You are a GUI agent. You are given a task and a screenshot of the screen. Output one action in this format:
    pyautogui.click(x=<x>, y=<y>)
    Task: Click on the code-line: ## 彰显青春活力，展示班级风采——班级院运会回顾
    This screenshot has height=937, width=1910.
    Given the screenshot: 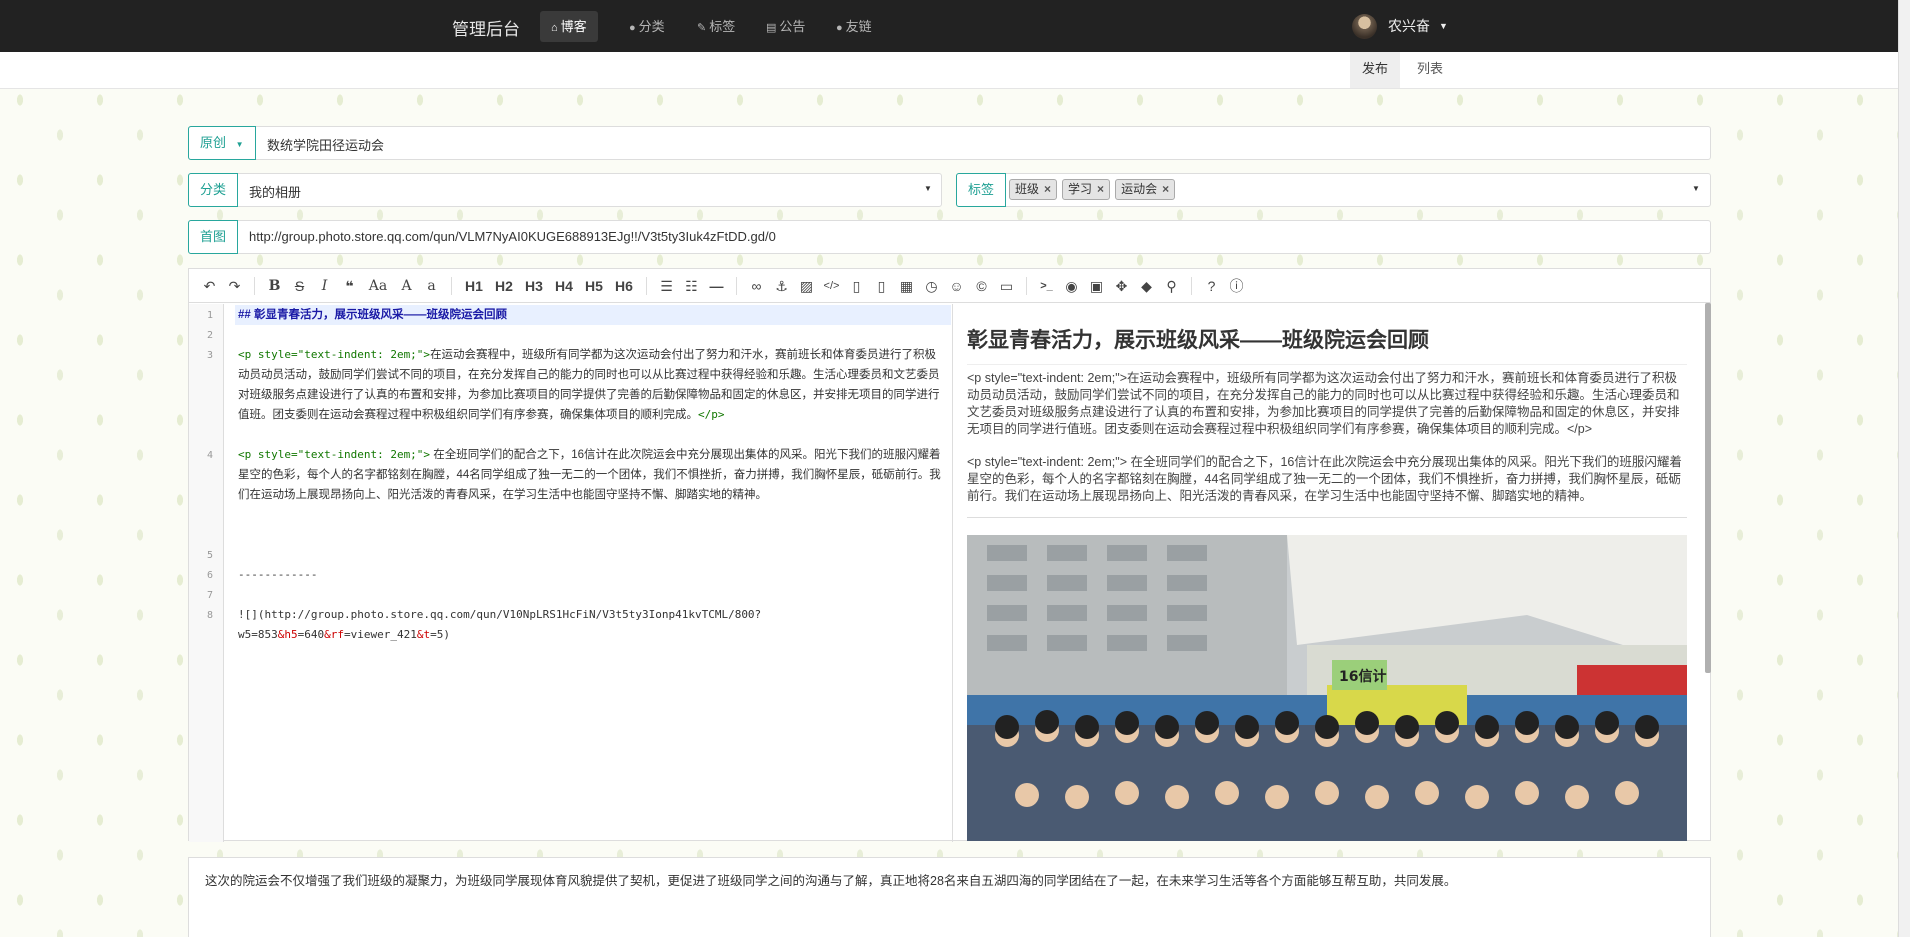 What is the action you would take?
    pyautogui.click(x=593, y=315)
    